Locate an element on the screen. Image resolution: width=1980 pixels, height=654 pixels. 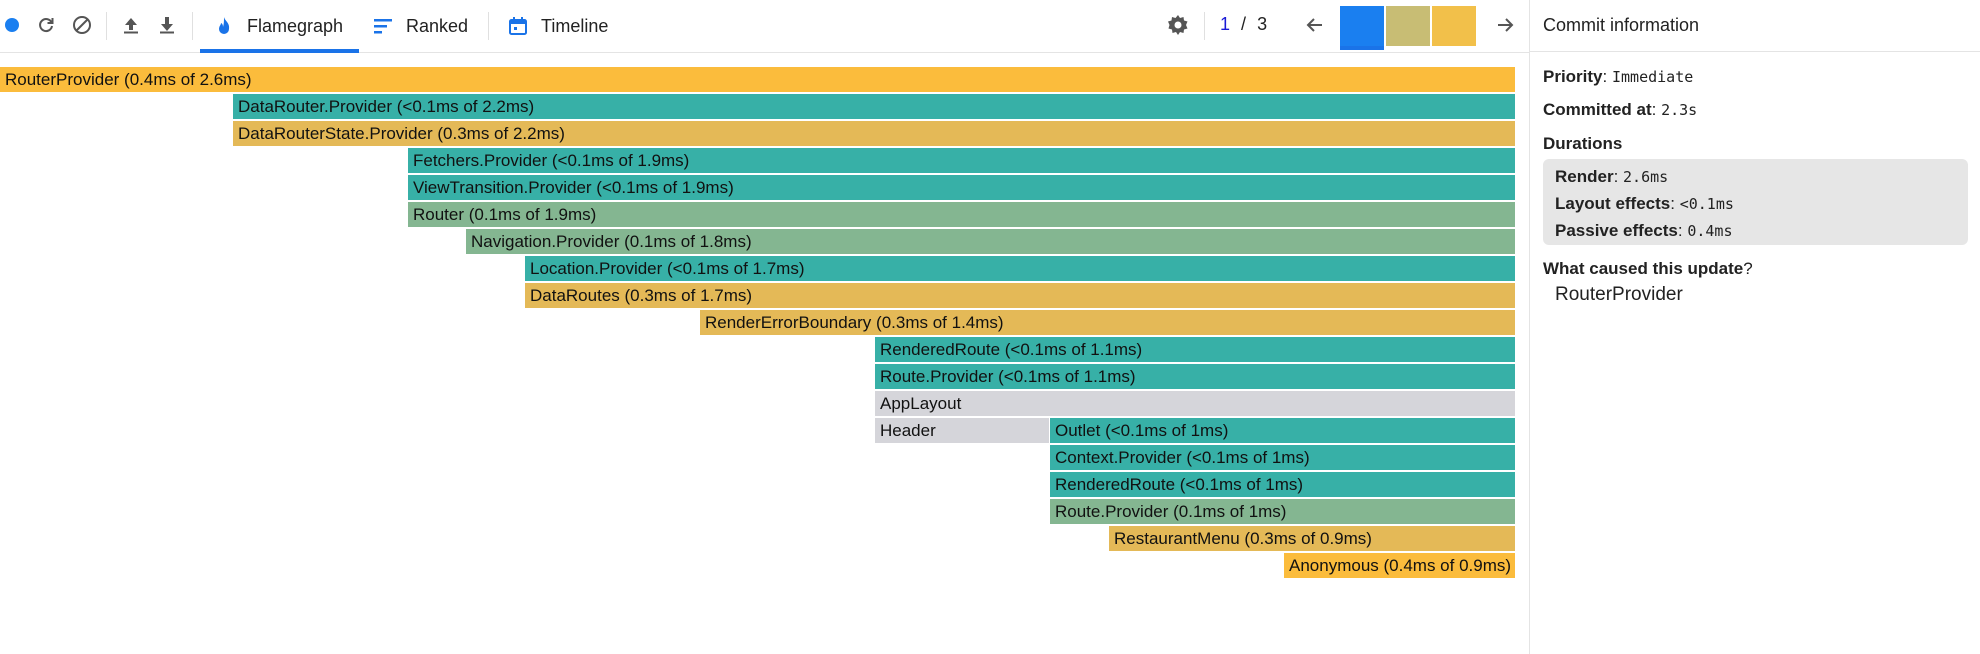
tab-ranked: Ranked is located at coordinates (420, 26).